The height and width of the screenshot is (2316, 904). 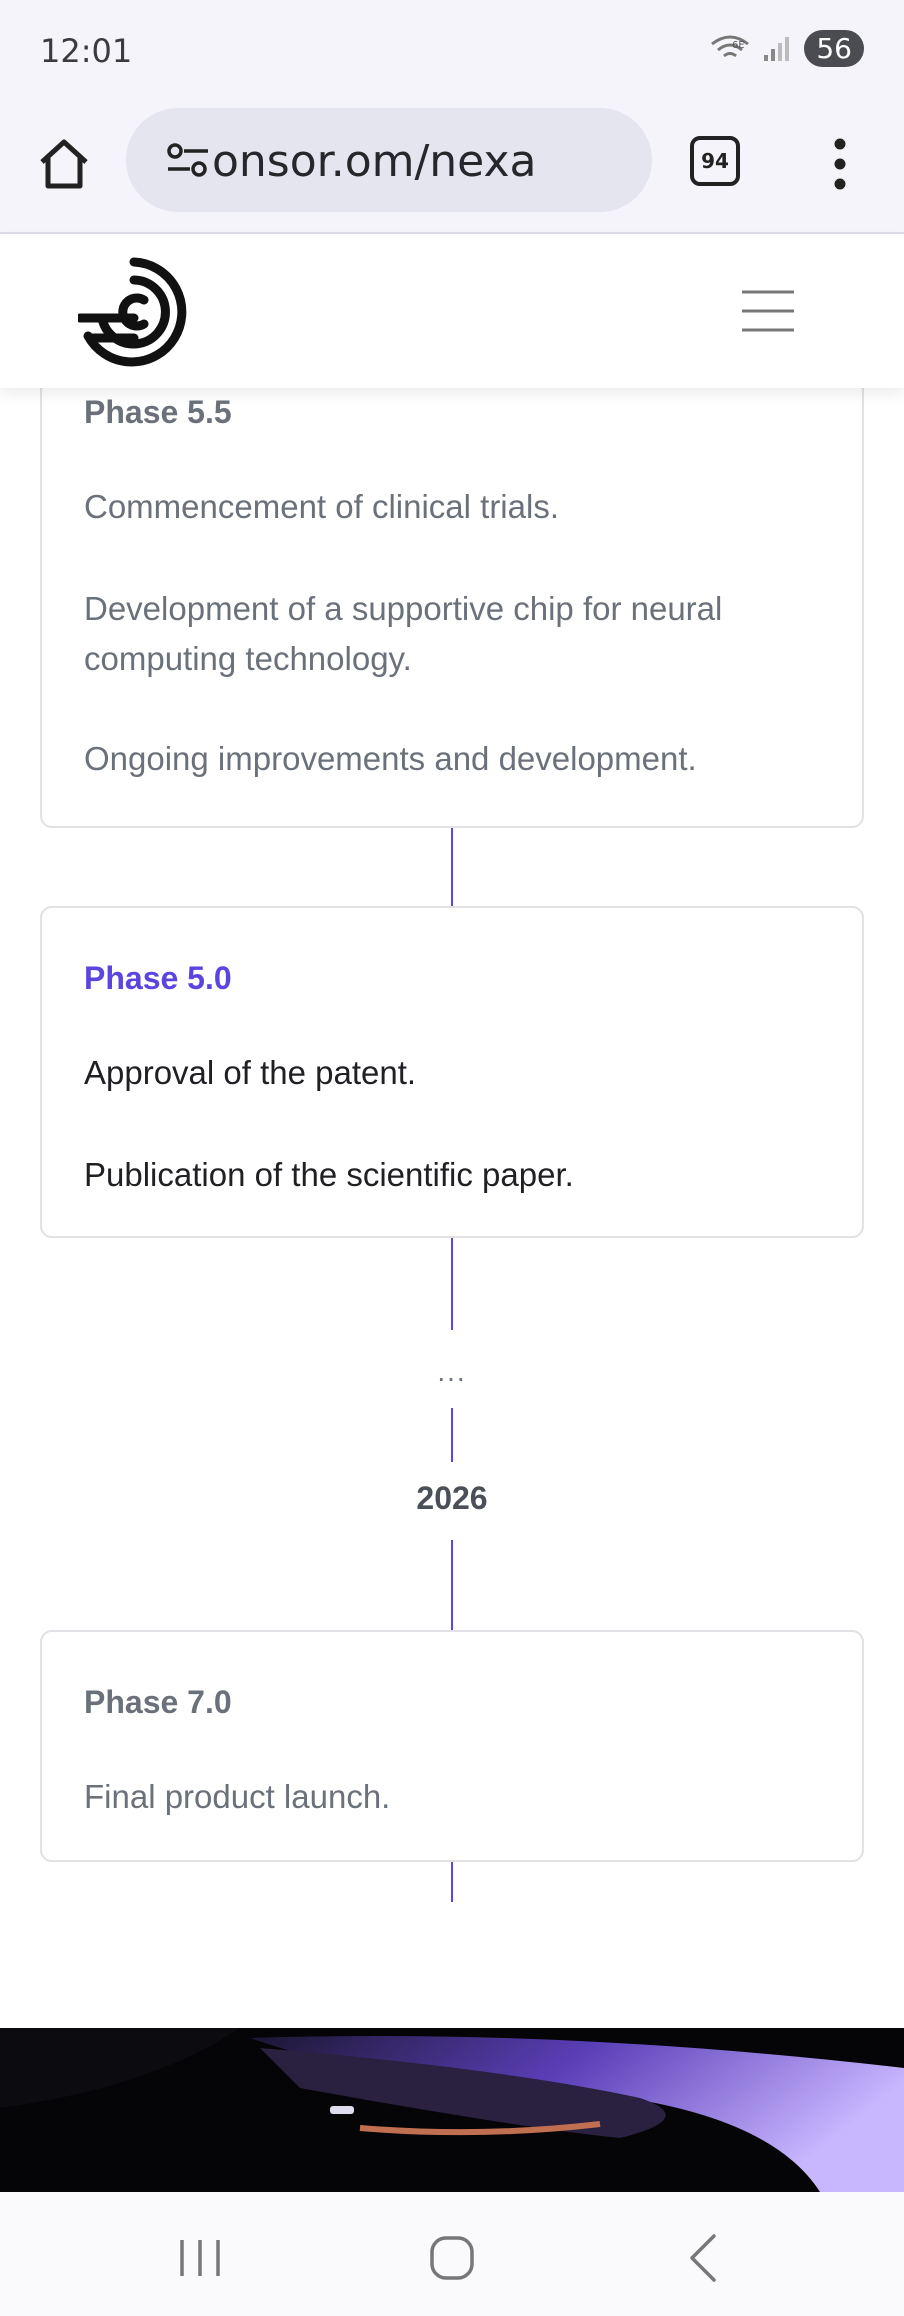 What do you see at coordinates (738, 45) in the screenshot?
I see `network-type-label: 6E` at bounding box center [738, 45].